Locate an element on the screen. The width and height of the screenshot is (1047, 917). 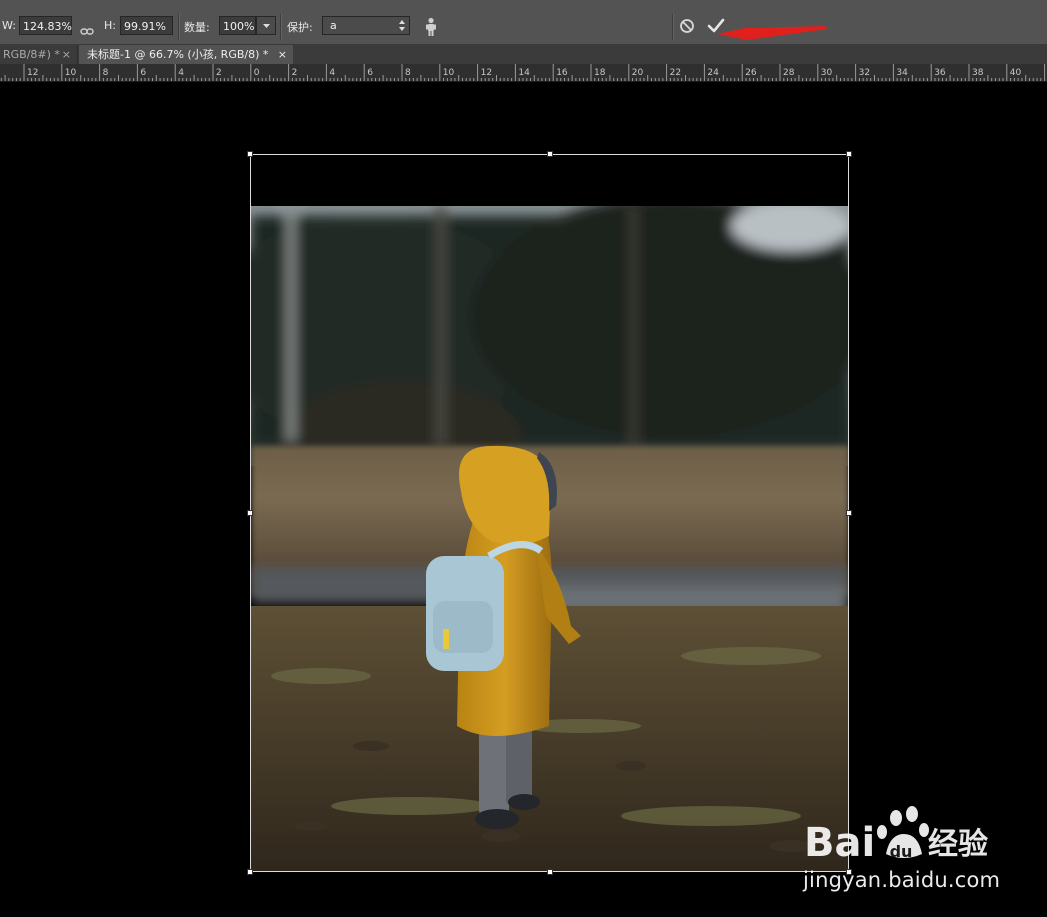
tab-current-document: 未标题-1 @ 66.7% (小孩, RGB/8) * × is located at coordinates (186, 54).